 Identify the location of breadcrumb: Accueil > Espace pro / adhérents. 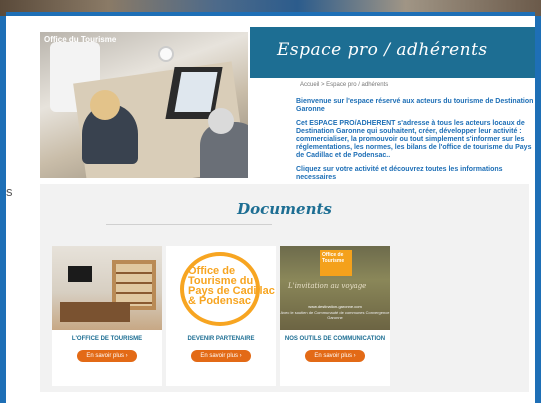
(344, 85).